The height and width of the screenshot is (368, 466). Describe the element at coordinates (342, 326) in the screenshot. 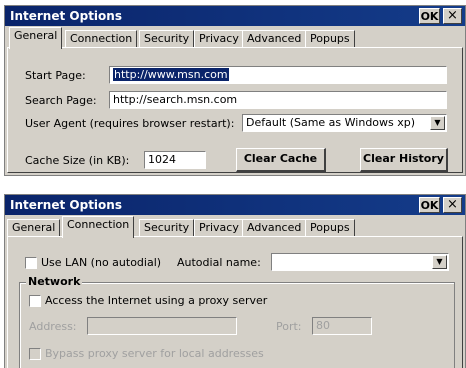

I see `port-input: 80` at that location.